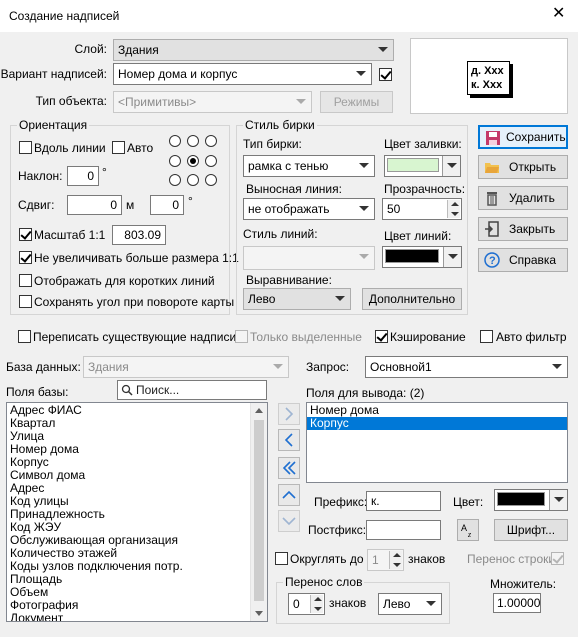  I want to click on only-selected-checkbox, so click(241, 336).